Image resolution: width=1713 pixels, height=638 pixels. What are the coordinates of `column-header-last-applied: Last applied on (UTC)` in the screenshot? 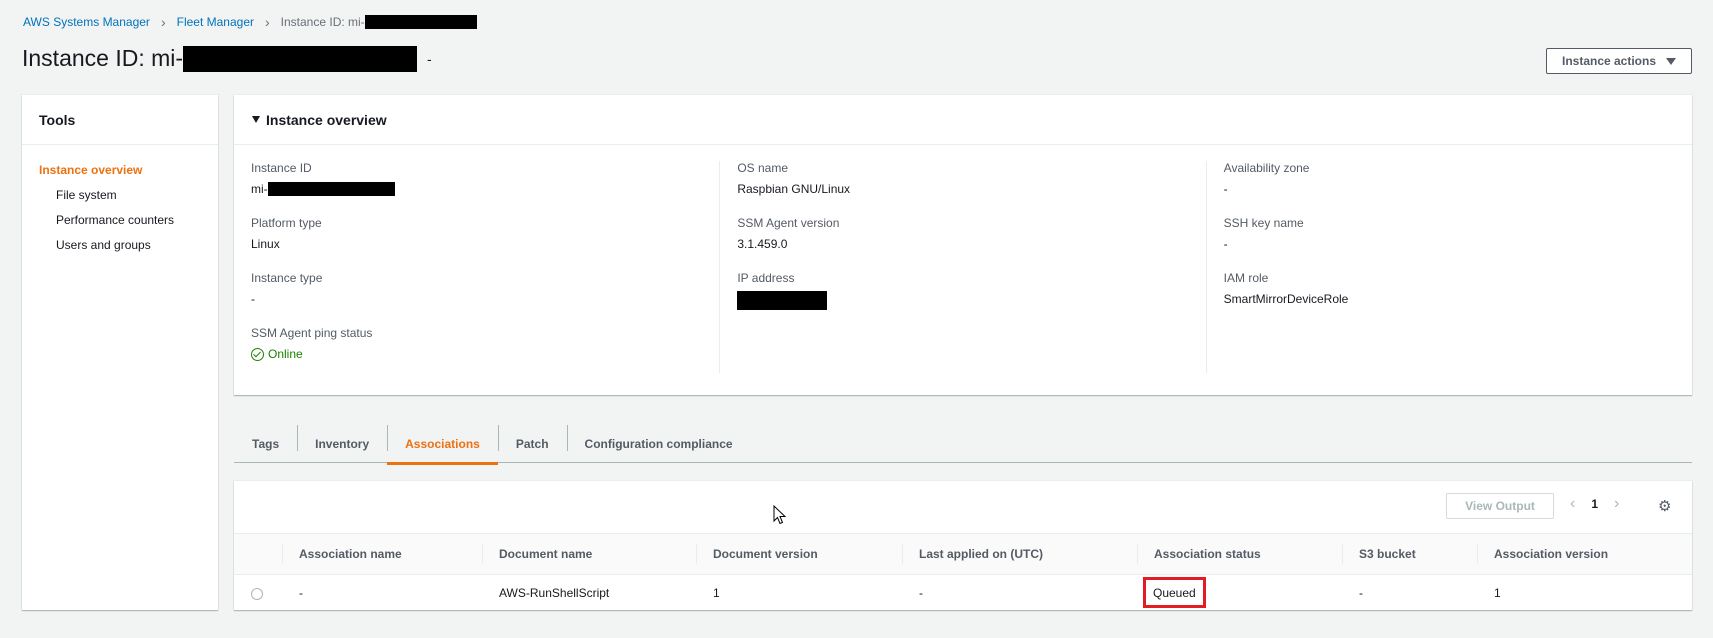 It's located at (1019, 554).